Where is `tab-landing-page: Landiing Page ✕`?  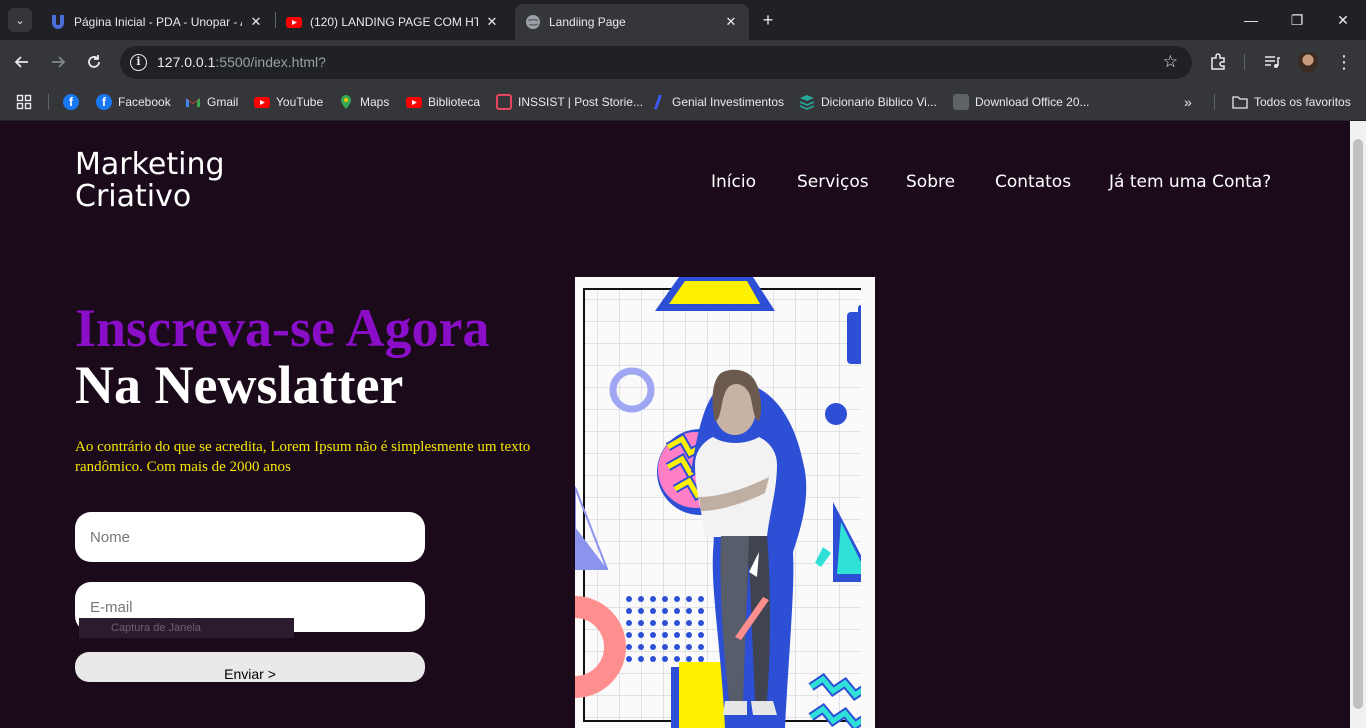 tab-landing-page: Landiing Page ✕ is located at coordinates (632, 22).